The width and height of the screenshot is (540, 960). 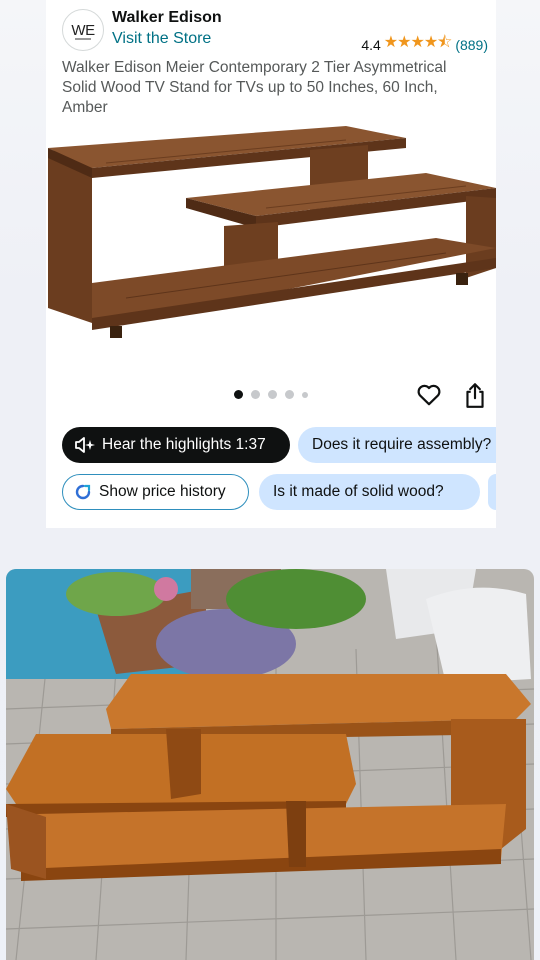 I want to click on question-chip-assembly: Does it require assembly?, so click(x=397, y=445).